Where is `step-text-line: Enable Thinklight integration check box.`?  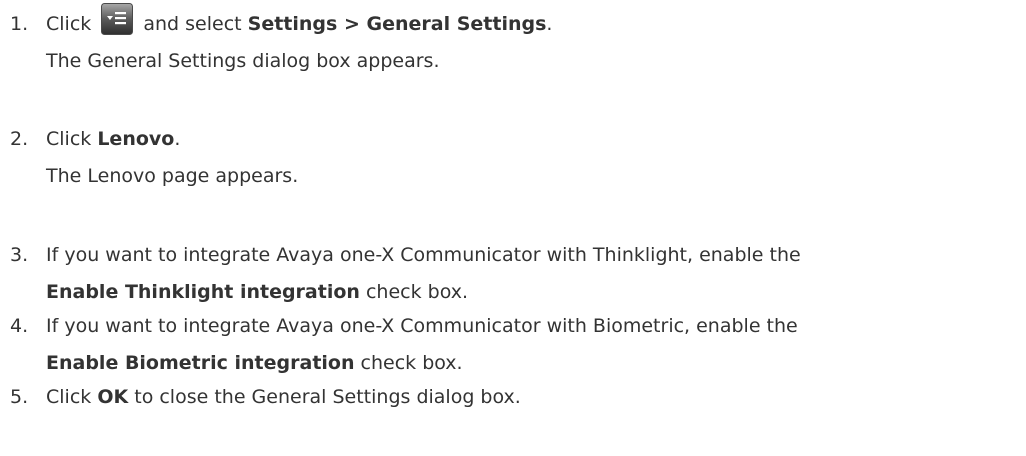
step-text-line: Enable Thinklight integration check box. is located at coordinates (257, 292).